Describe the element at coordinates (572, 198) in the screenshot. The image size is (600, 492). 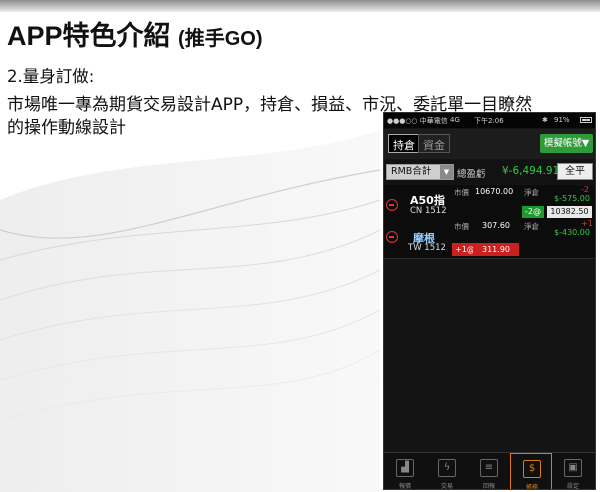
I see `position-pl: $-575.00` at that location.